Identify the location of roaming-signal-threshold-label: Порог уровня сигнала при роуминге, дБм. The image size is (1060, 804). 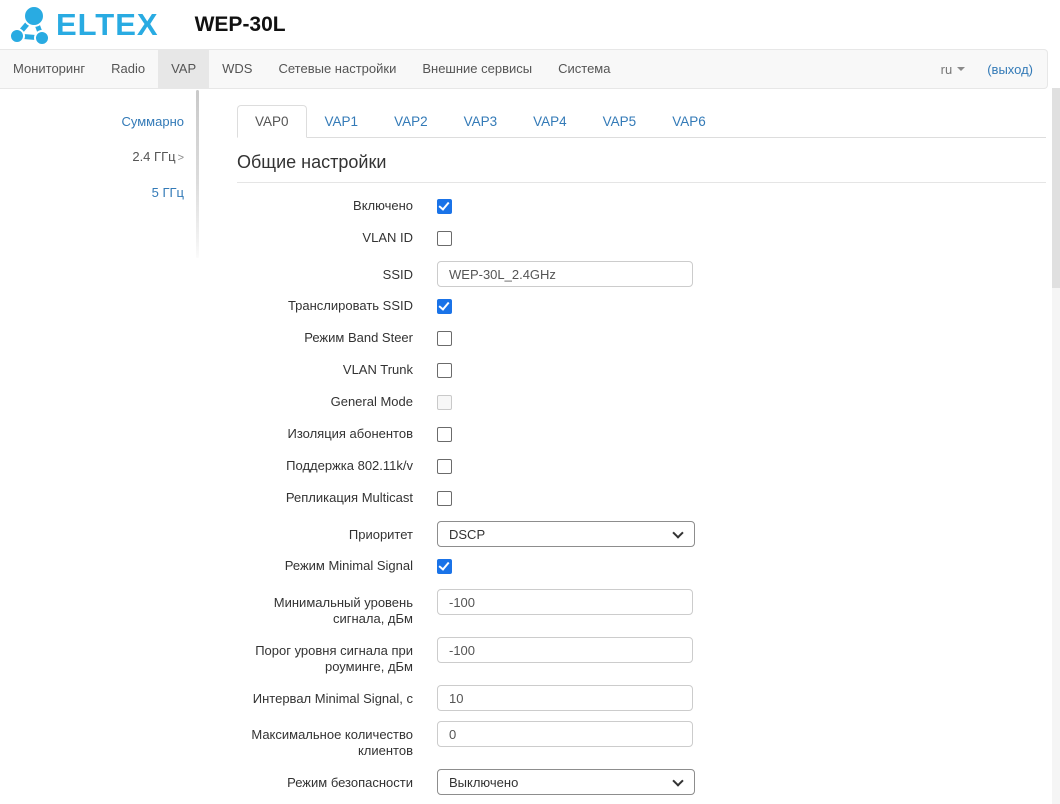
(334, 658).